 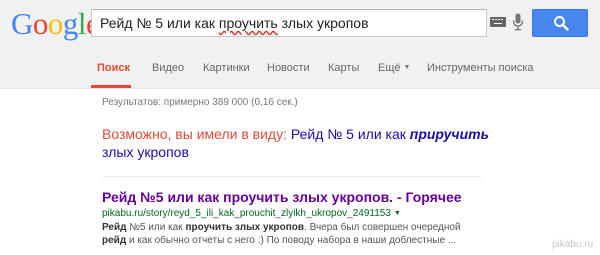 I want to click on search-icon, so click(x=561, y=23).